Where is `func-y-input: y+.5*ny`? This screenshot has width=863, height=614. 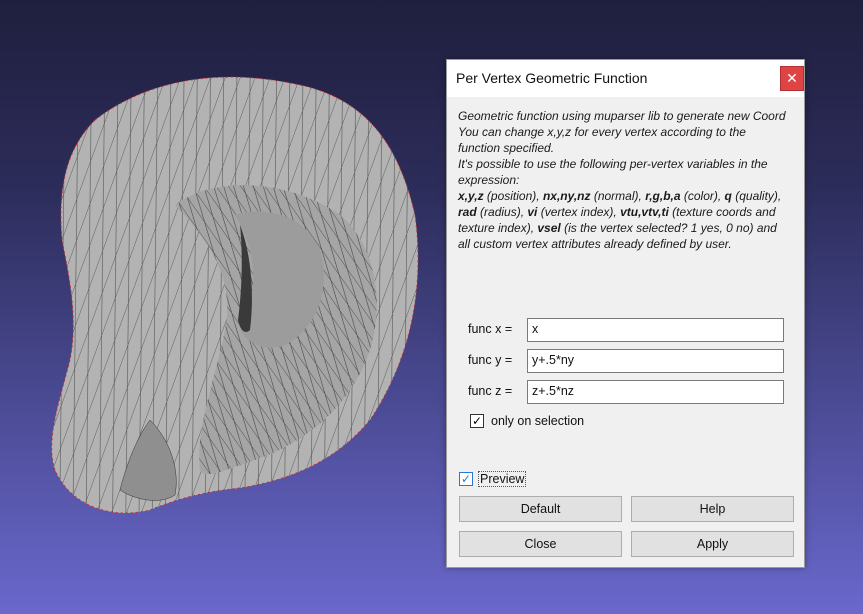
func-y-input: y+.5*ny is located at coordinates (655, 361).